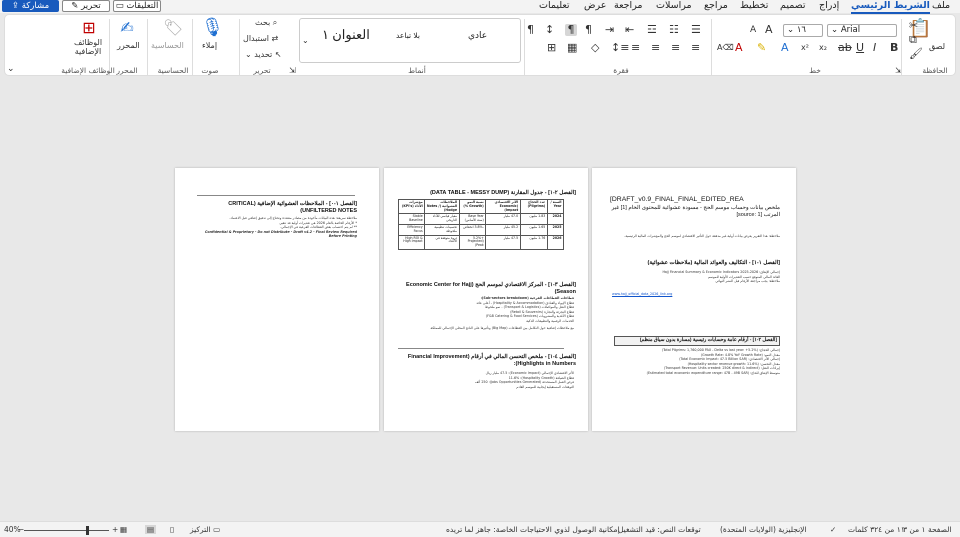 The width and height of the screenshot is (960, 537). Describe the element at coordinates (937, 46) in the screenshot. I see `paste-button: لصق` at that location.